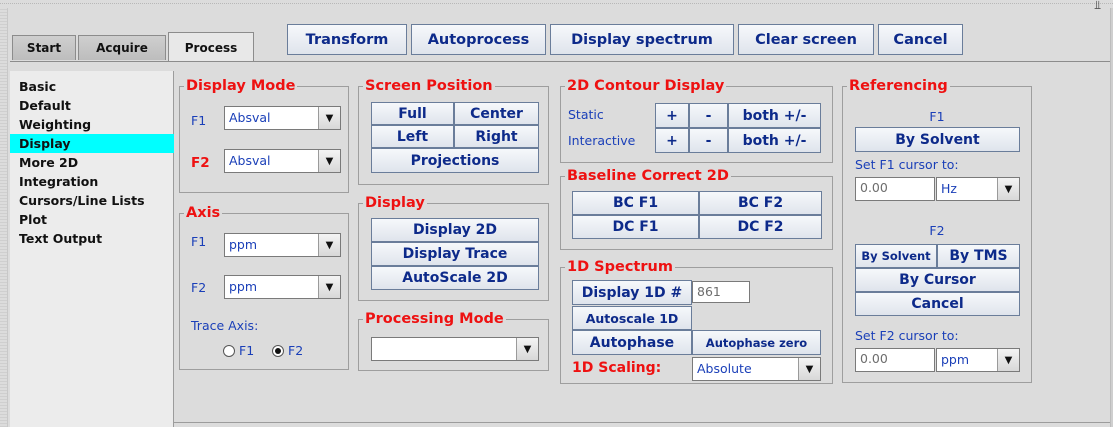 The width and height of the screenshot is (1113, 427). What do you see at coordinates (247, 350) in the screenshot?
I see `trace-axis-f1-label: F1` at bounding box center [247, 350].